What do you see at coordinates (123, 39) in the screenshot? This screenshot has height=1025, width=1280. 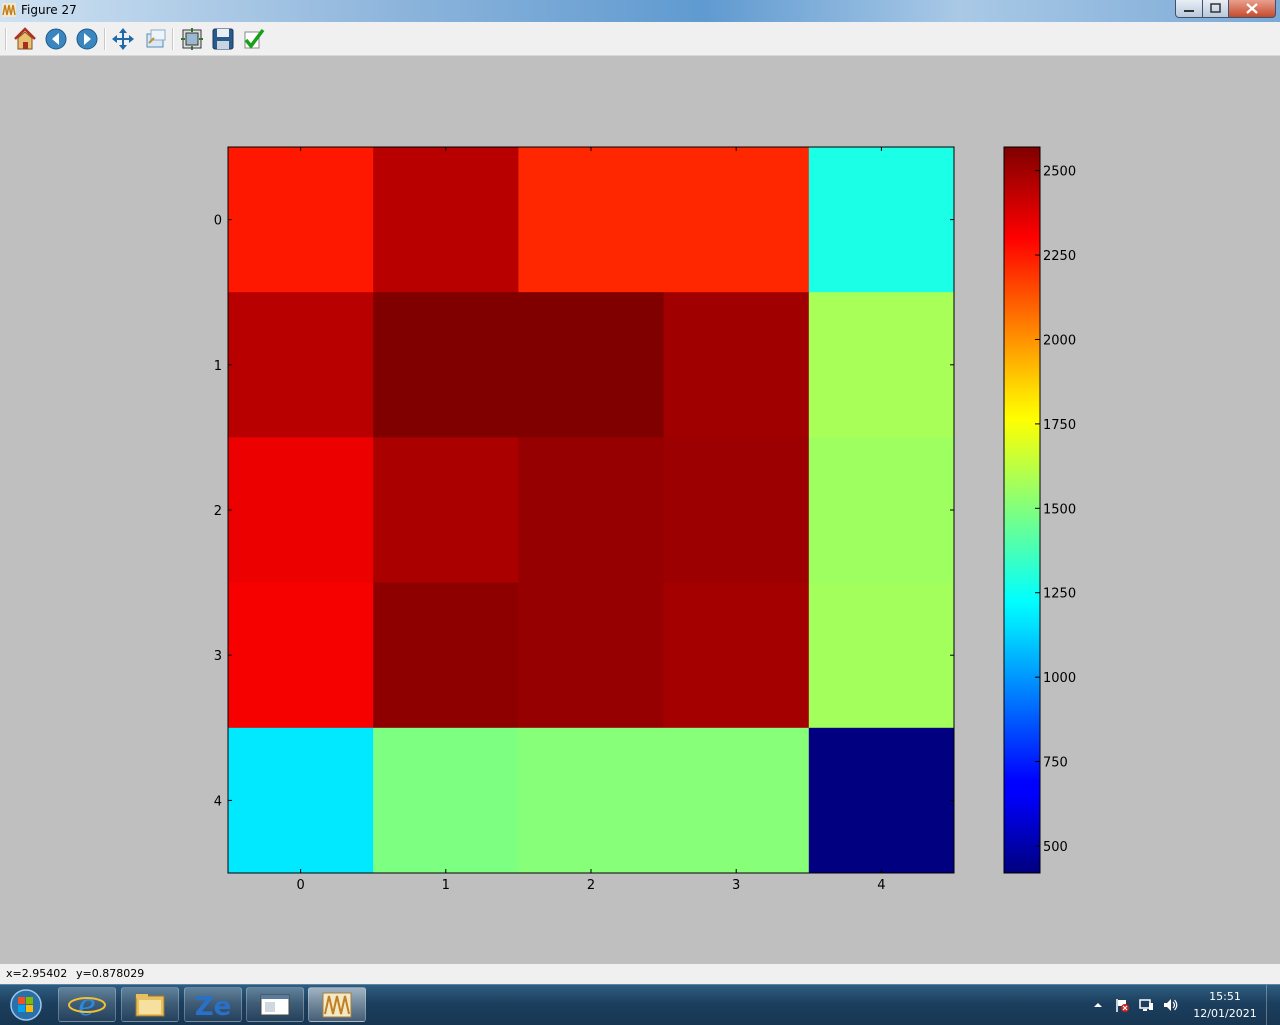 I see `pan-icon` at bounding box center [123, 39].